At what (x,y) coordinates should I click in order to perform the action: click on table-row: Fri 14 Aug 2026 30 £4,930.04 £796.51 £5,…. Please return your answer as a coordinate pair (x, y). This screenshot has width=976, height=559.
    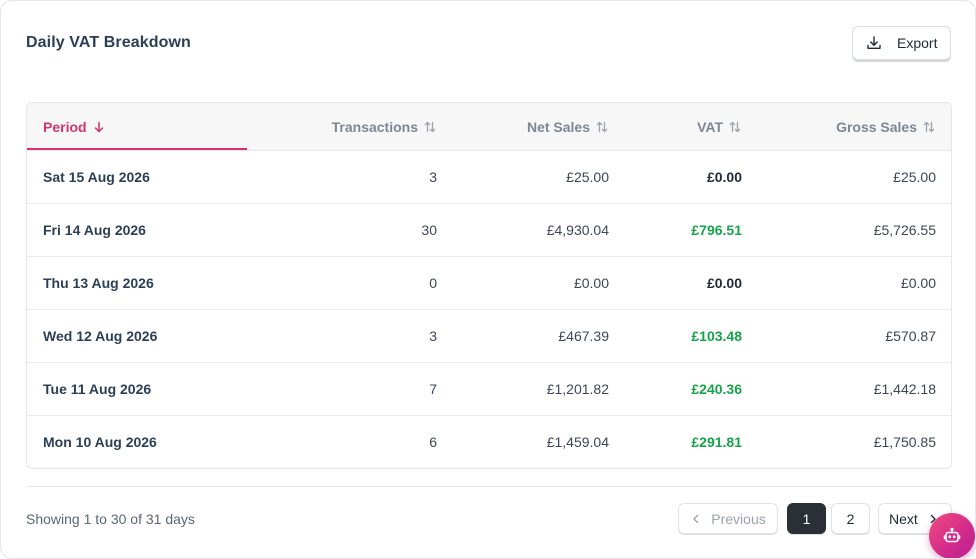
    Looking at the image, I should click on (489, 230).